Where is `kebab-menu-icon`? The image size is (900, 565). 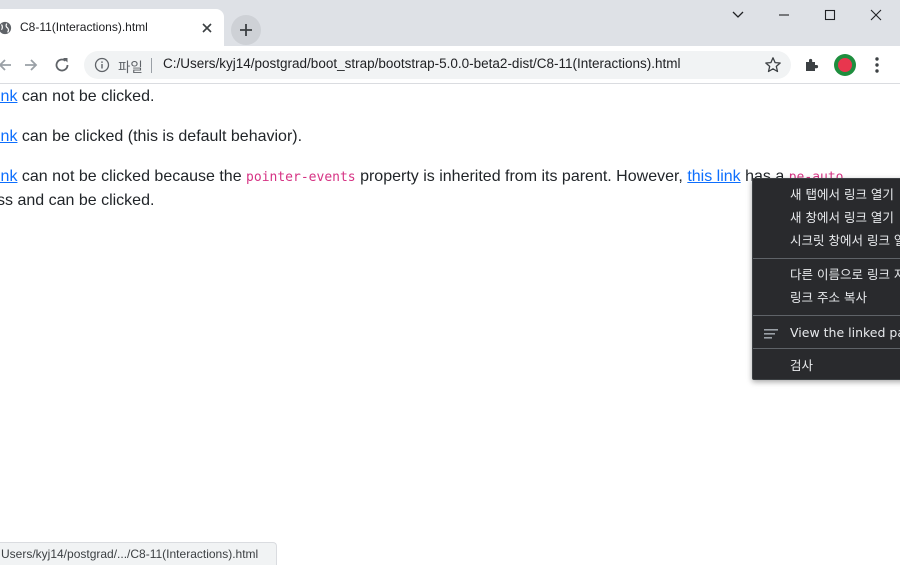
kebab-menu-icon is located at coordinates (877, 65).